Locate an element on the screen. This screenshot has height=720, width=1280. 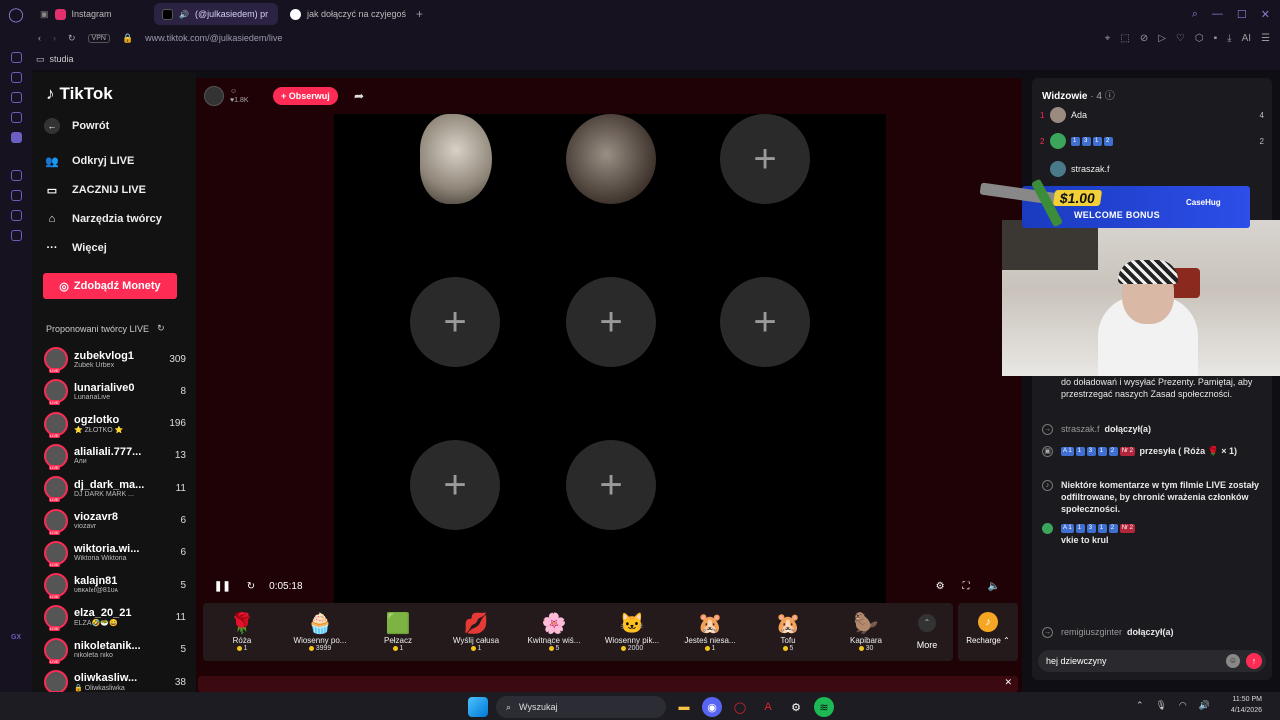
volume-icon: 🔊 is located at coordinates (1204, 705).